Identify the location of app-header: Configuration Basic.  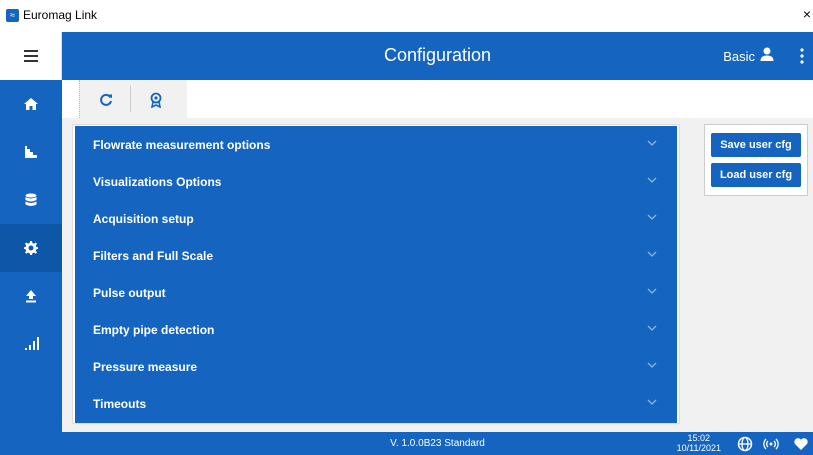
(437, 56).